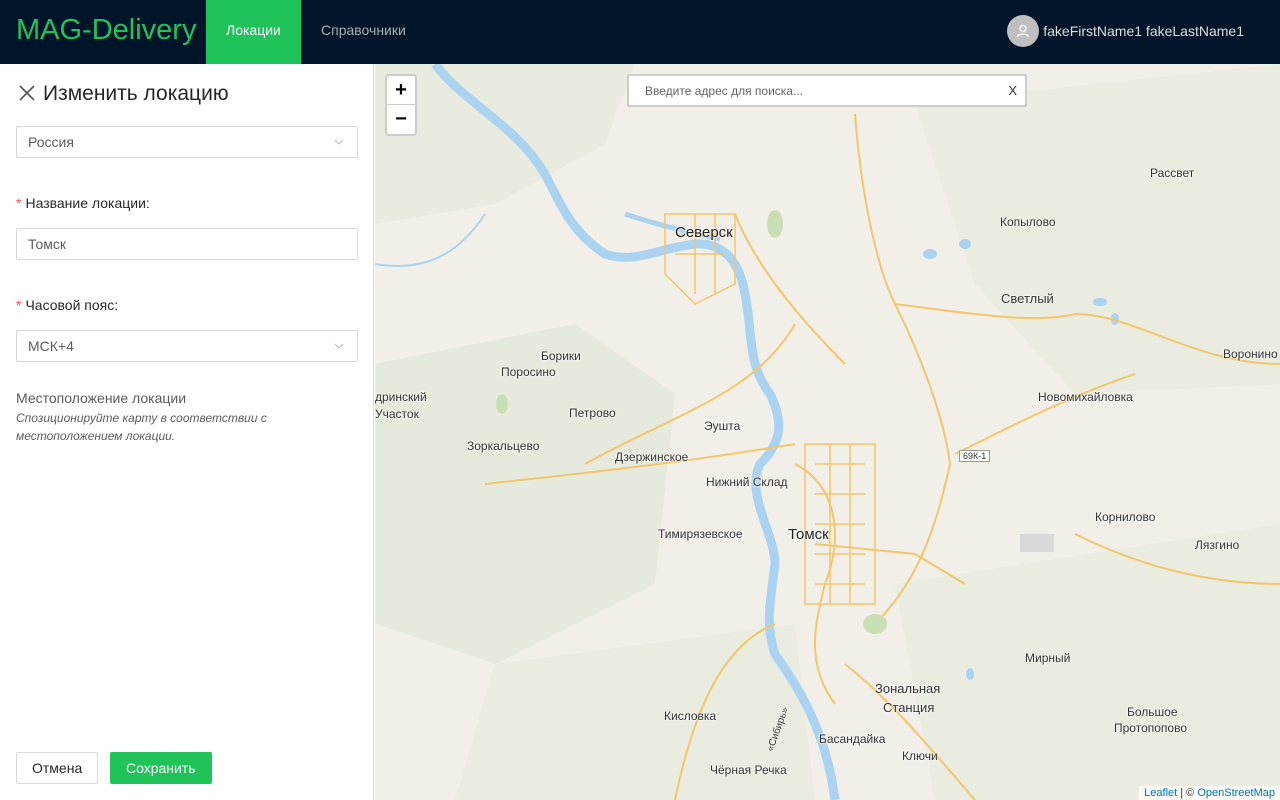  I want to click on map-label-seversk: Северск, so click(704, 232).